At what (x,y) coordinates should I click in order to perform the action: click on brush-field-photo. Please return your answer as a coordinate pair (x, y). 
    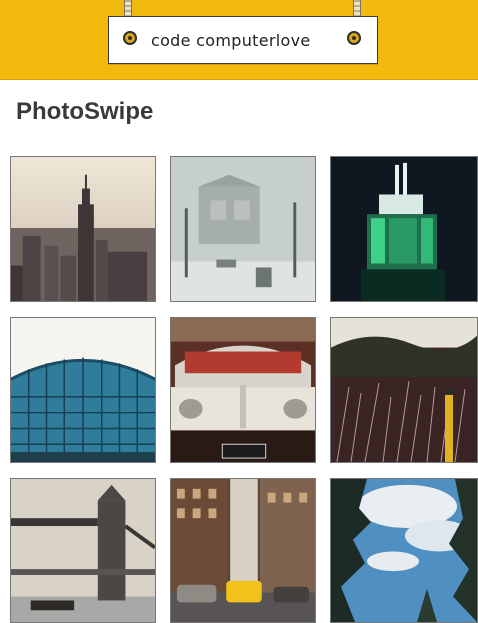
    Looking at the image, I should click on (404, 390).